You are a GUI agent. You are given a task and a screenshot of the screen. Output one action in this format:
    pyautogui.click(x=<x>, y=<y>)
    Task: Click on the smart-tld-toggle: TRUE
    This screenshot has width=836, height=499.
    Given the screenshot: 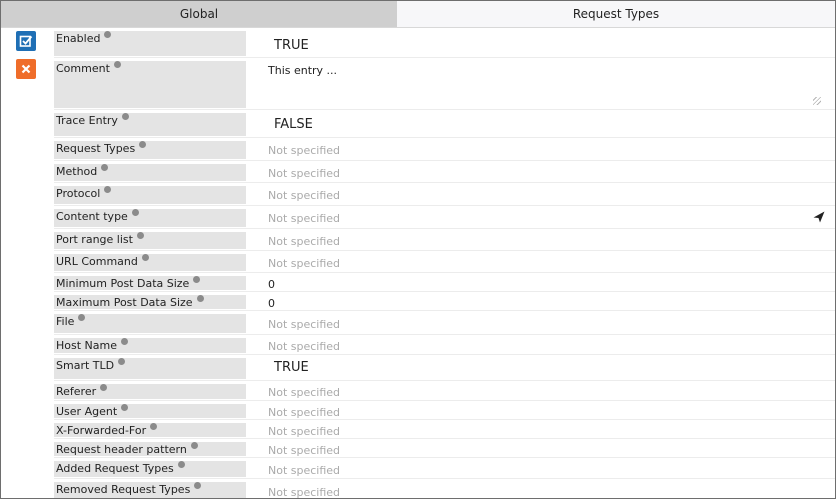 What is the action you would take?
    pyautogui.click(x=291, y=367)
    